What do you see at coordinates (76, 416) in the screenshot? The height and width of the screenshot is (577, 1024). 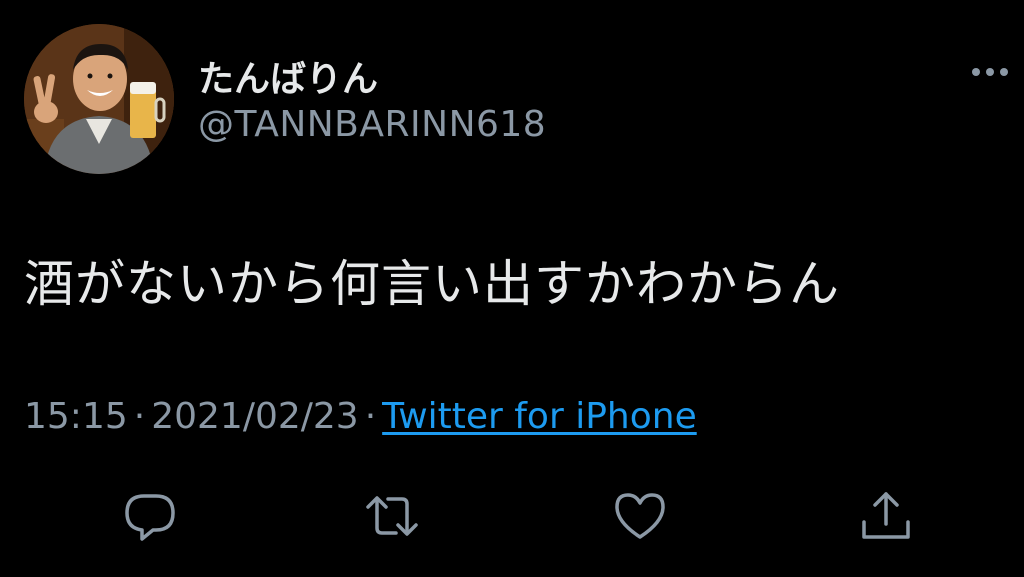 I see `tweet-time: 15:15` at bounding box center [76, 416].